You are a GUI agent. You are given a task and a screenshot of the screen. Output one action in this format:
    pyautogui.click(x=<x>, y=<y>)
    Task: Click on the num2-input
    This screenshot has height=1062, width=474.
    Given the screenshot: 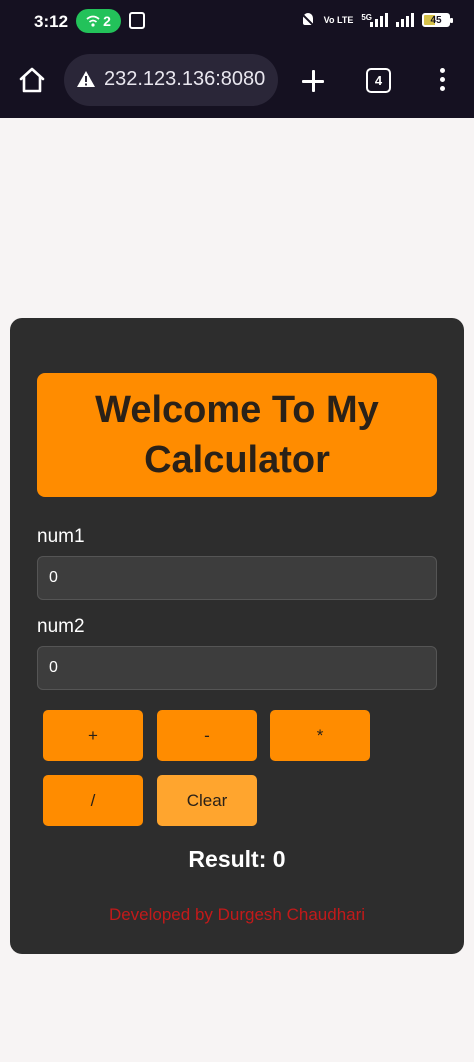 What is the action you would take?
    pyautogui.click(x=237, y=668)
    